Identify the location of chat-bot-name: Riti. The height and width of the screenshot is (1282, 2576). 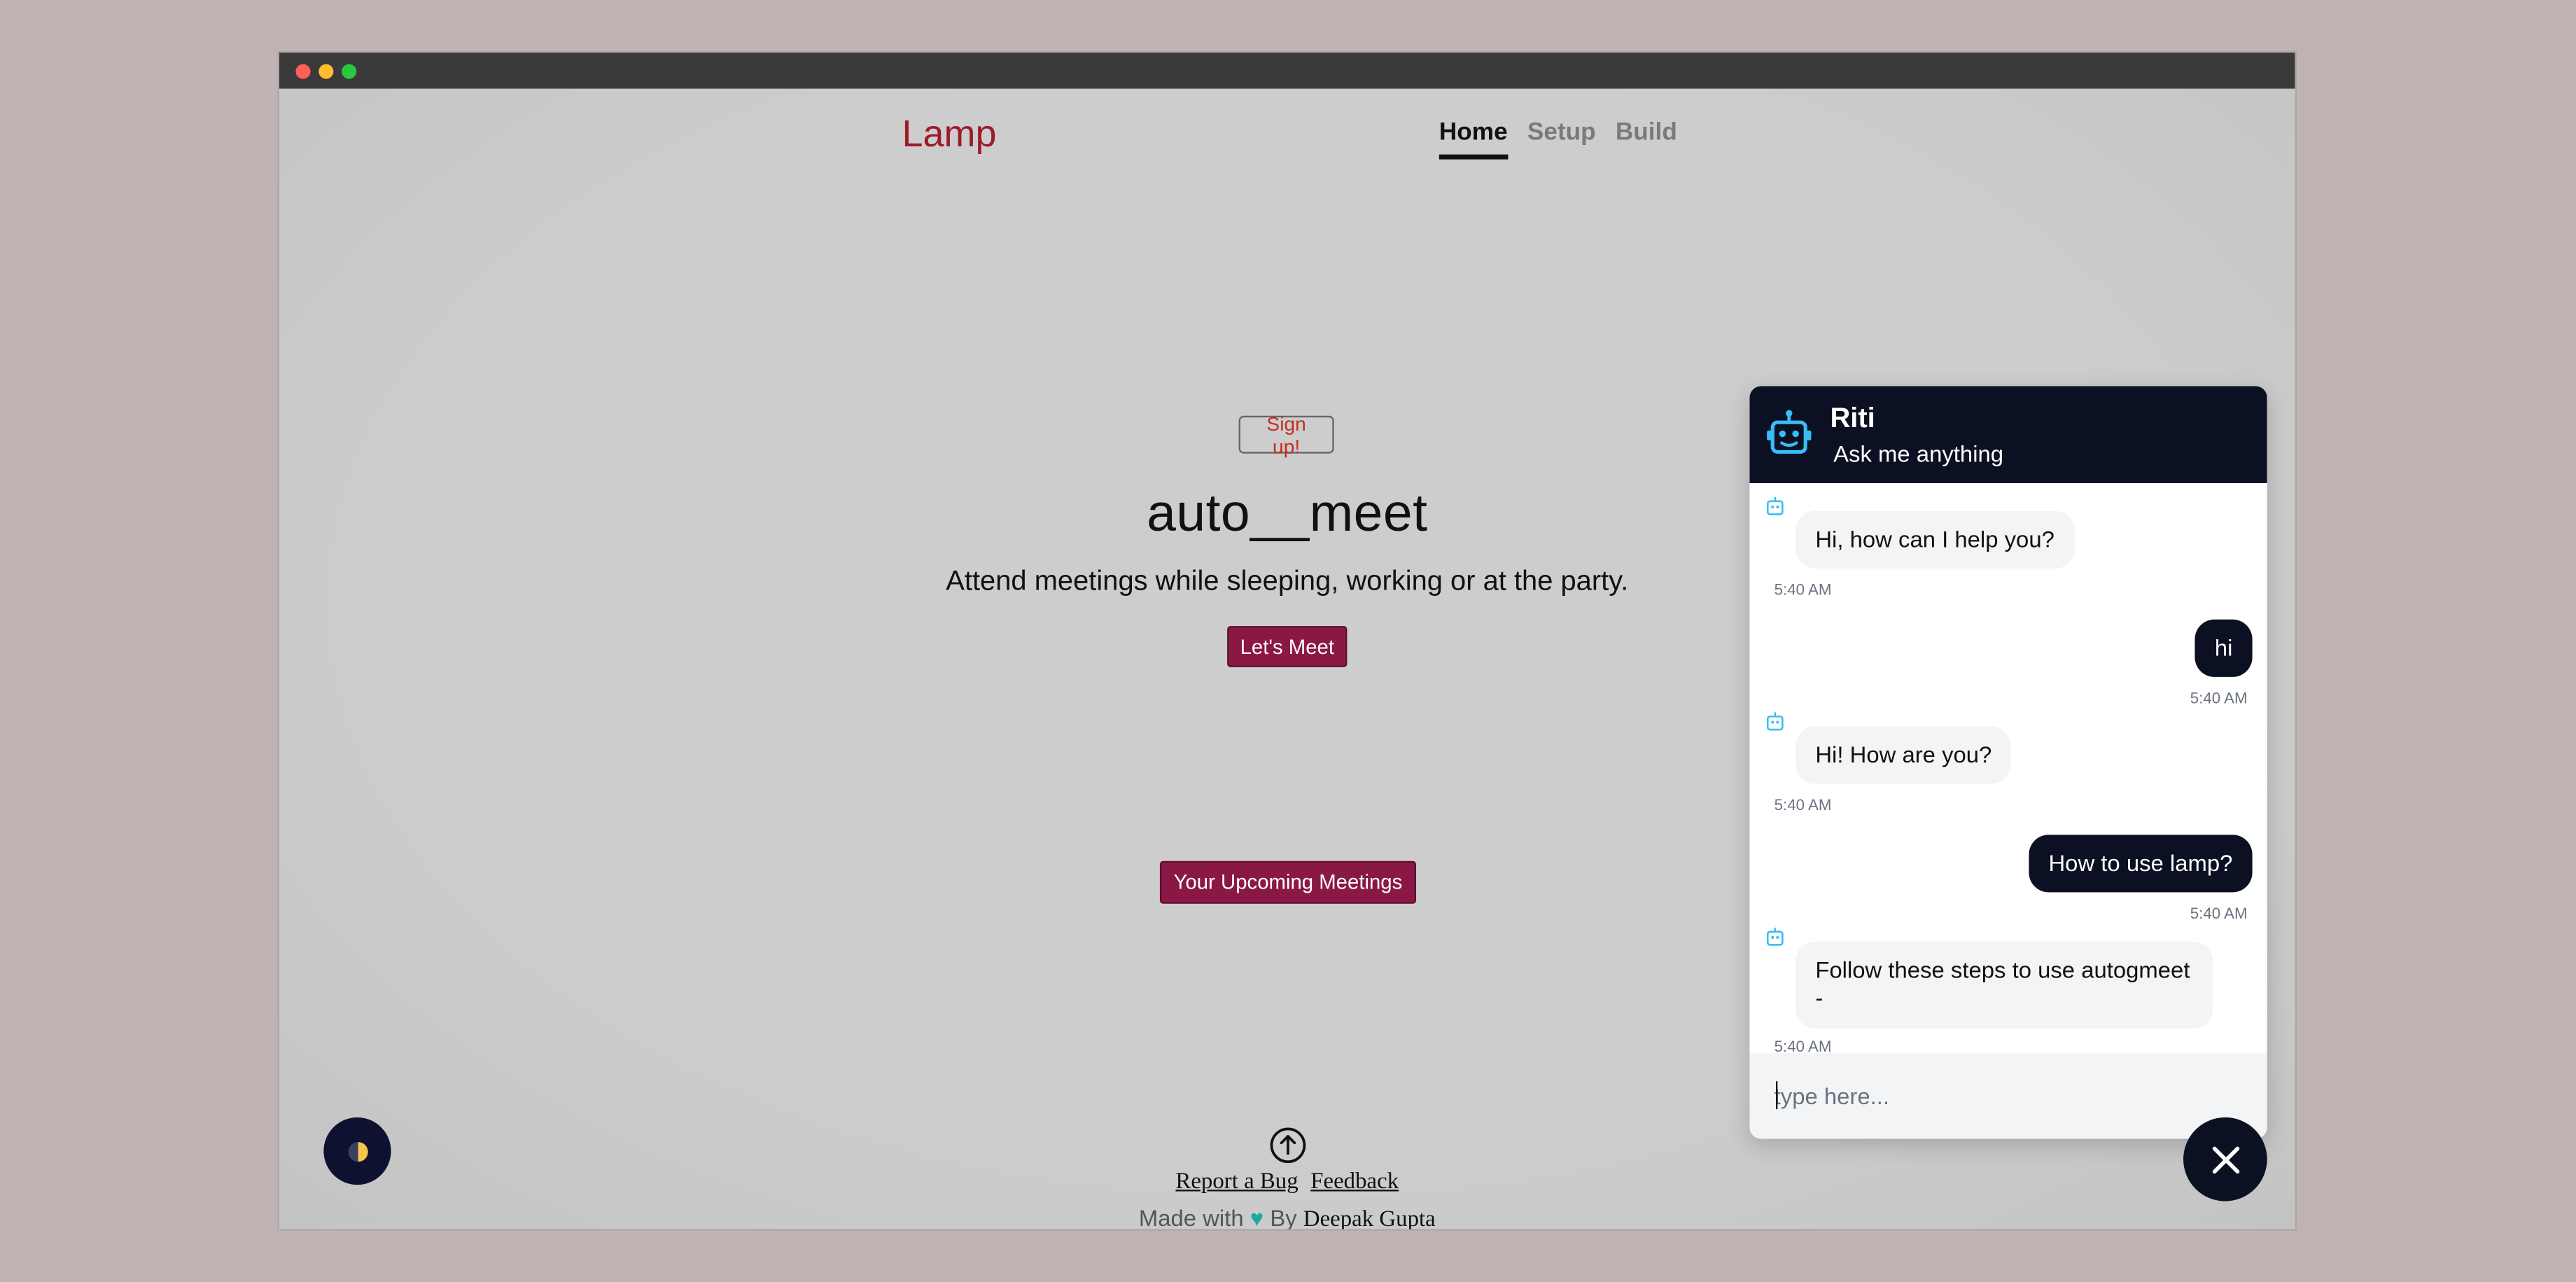
(1852, 418).